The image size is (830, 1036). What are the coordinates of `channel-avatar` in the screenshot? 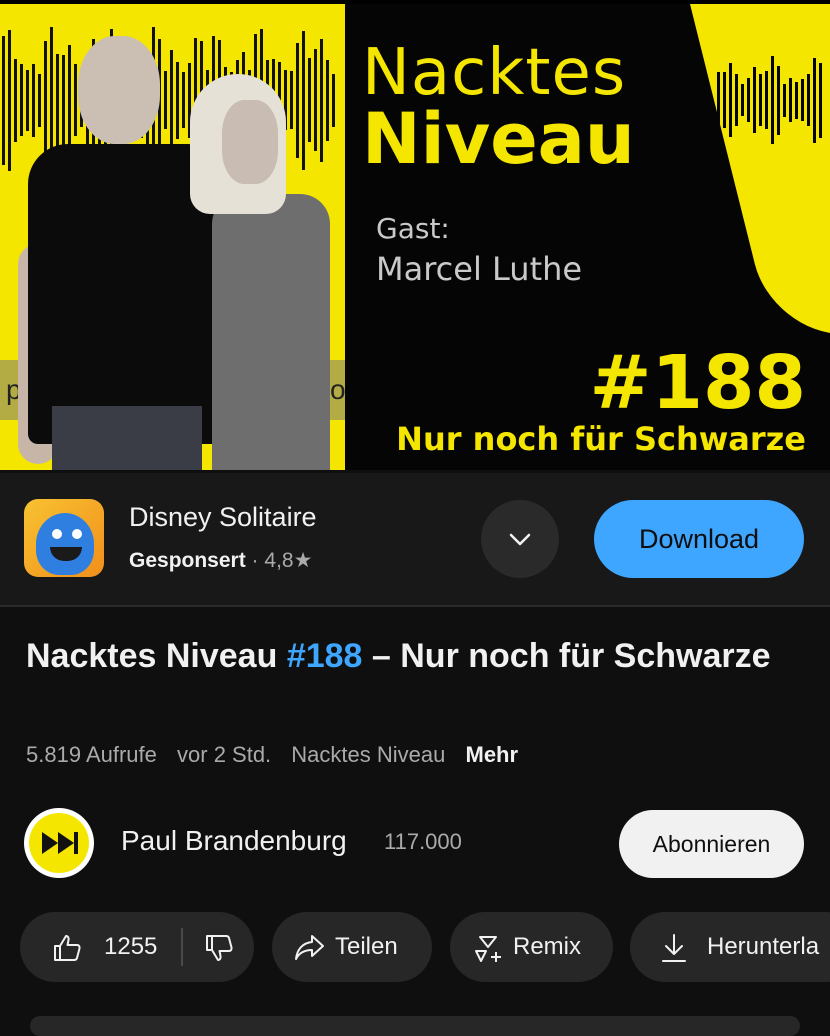 It's located at (59, 843).